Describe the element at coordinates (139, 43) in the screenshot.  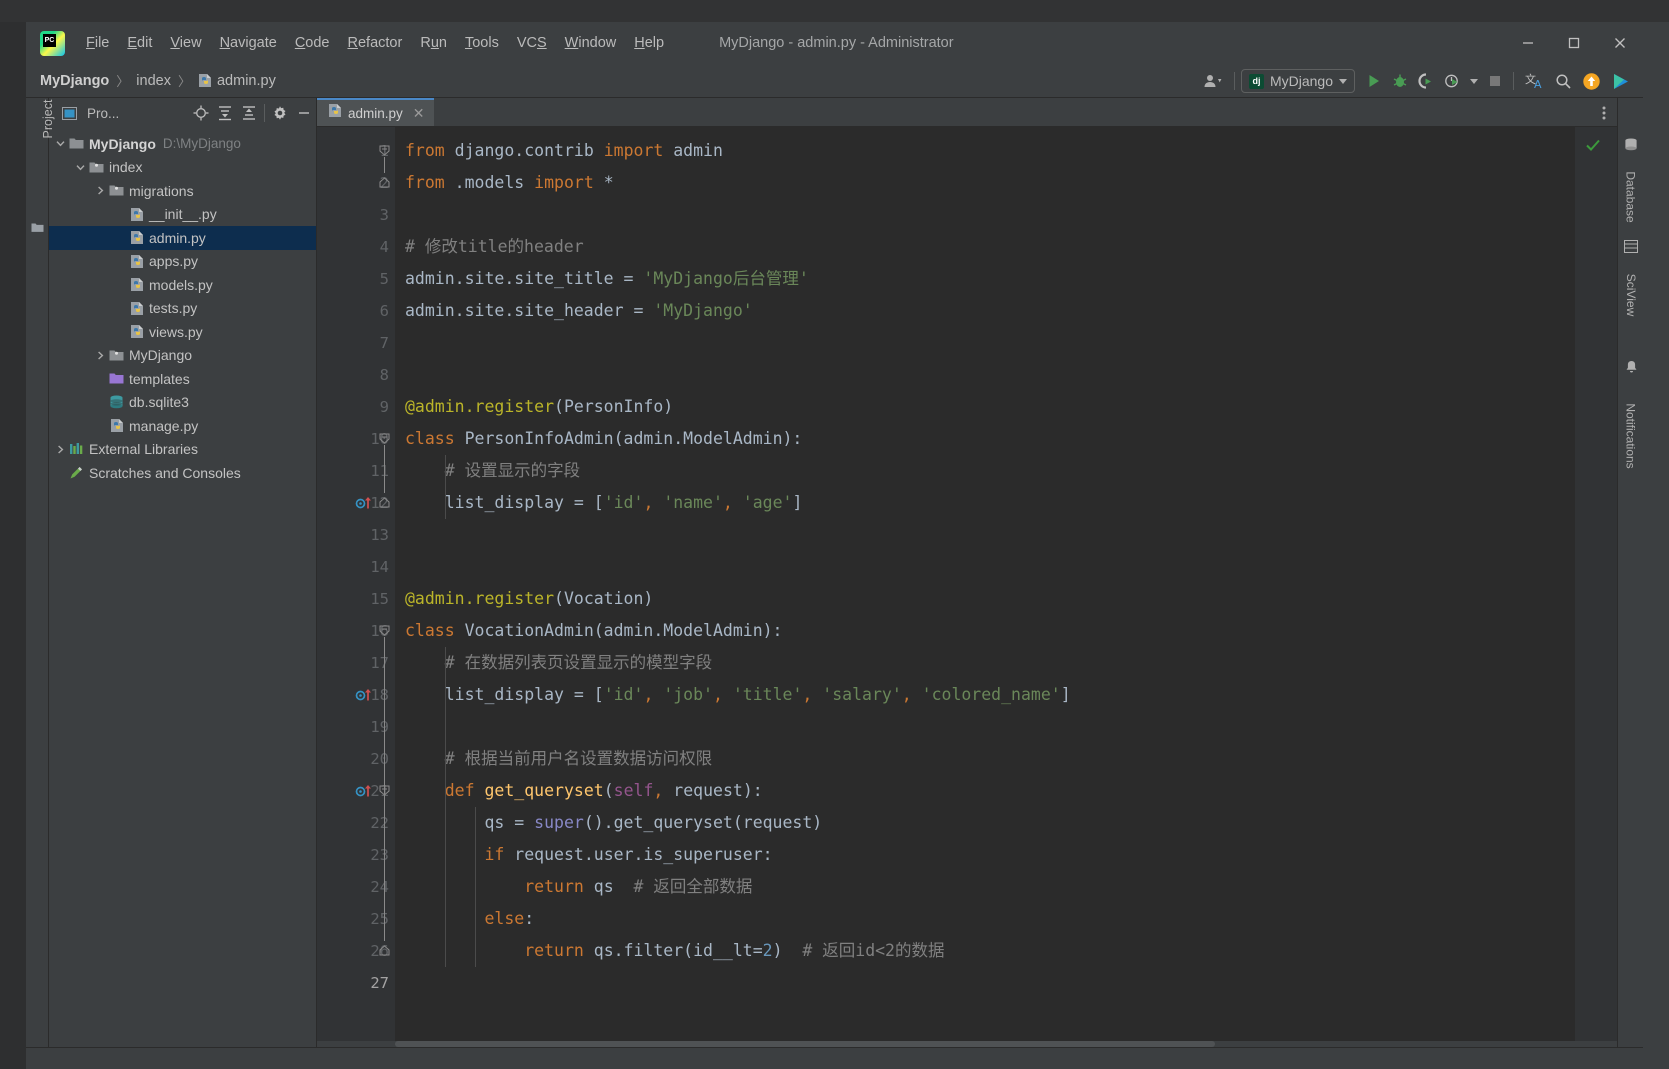
I see `menu-item-edit: Edit` at that location.